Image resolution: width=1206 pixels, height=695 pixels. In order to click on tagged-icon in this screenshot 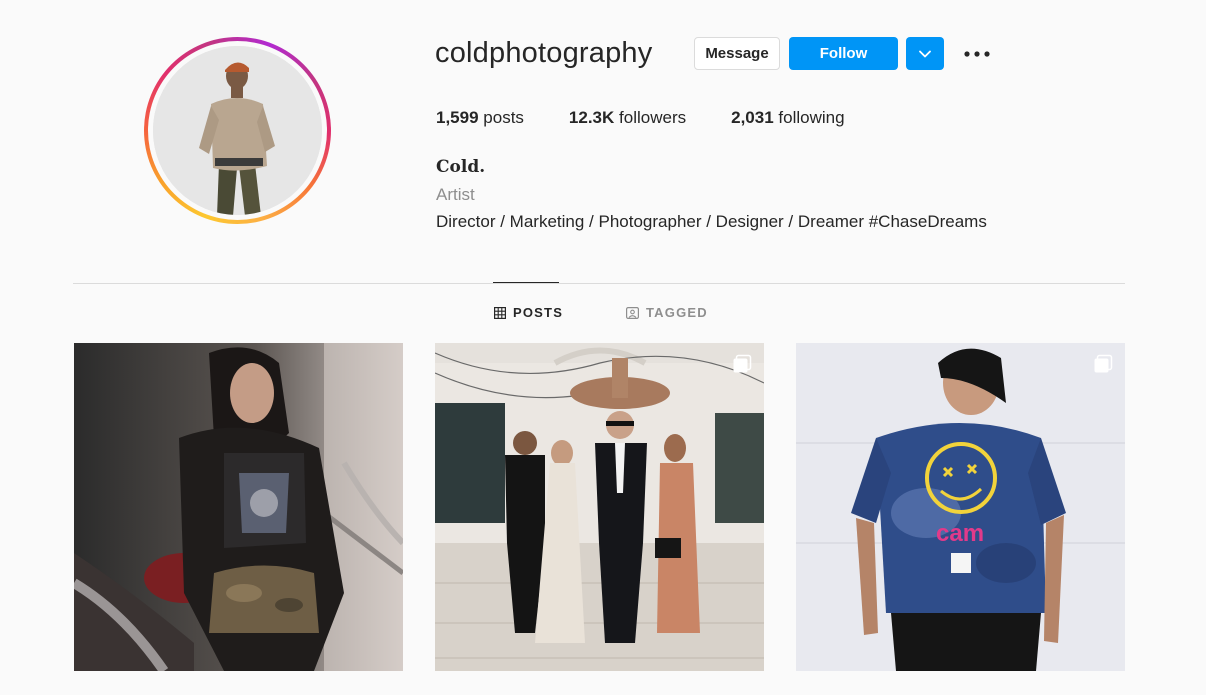, I will do `click(632, 312)`.